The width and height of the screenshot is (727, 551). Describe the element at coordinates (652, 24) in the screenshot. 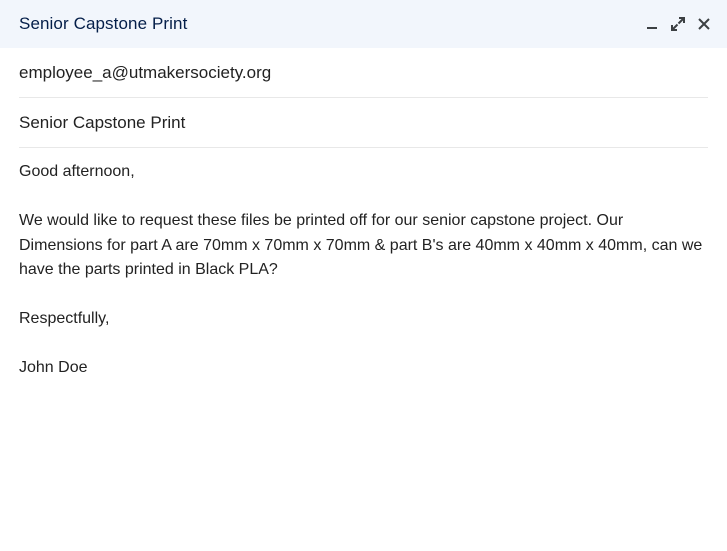

I see `minimize-icon` at that location.